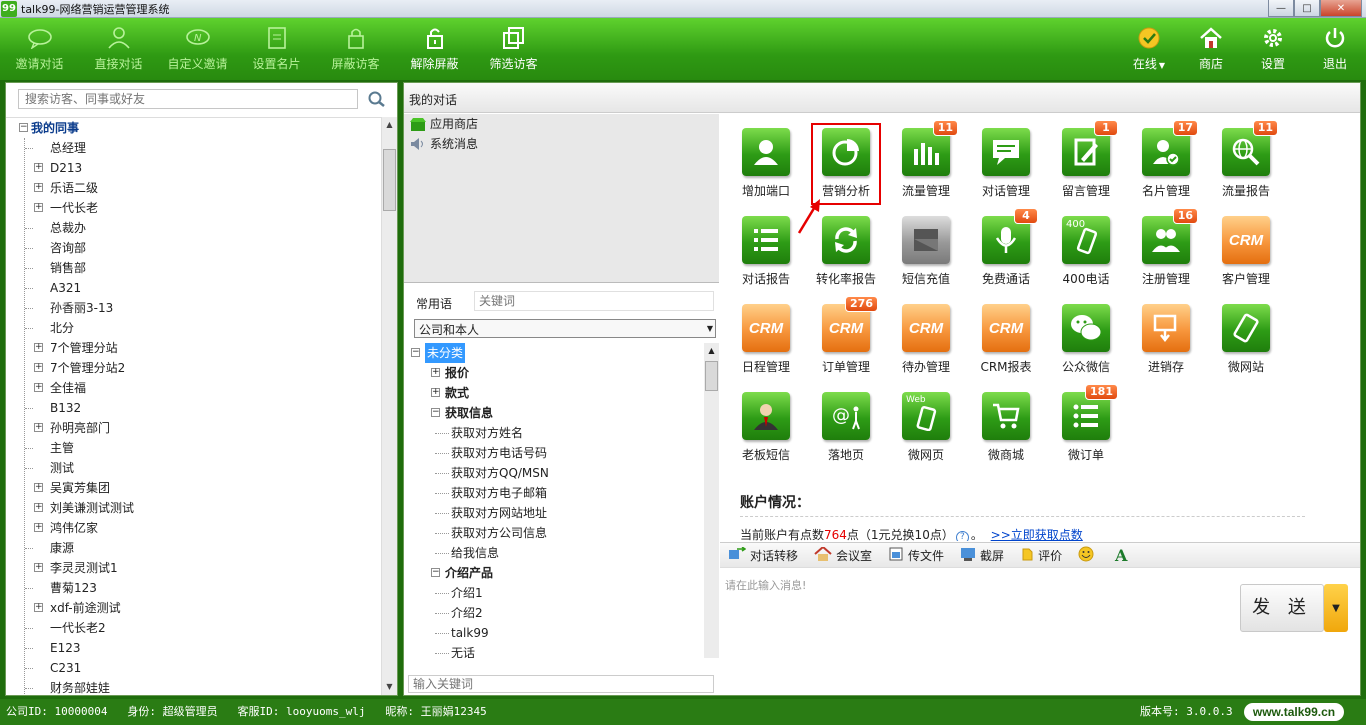 The height and width of the screenshot is (725, 1366). I want to click on app-tile: 短信充值, so click(926, 246).